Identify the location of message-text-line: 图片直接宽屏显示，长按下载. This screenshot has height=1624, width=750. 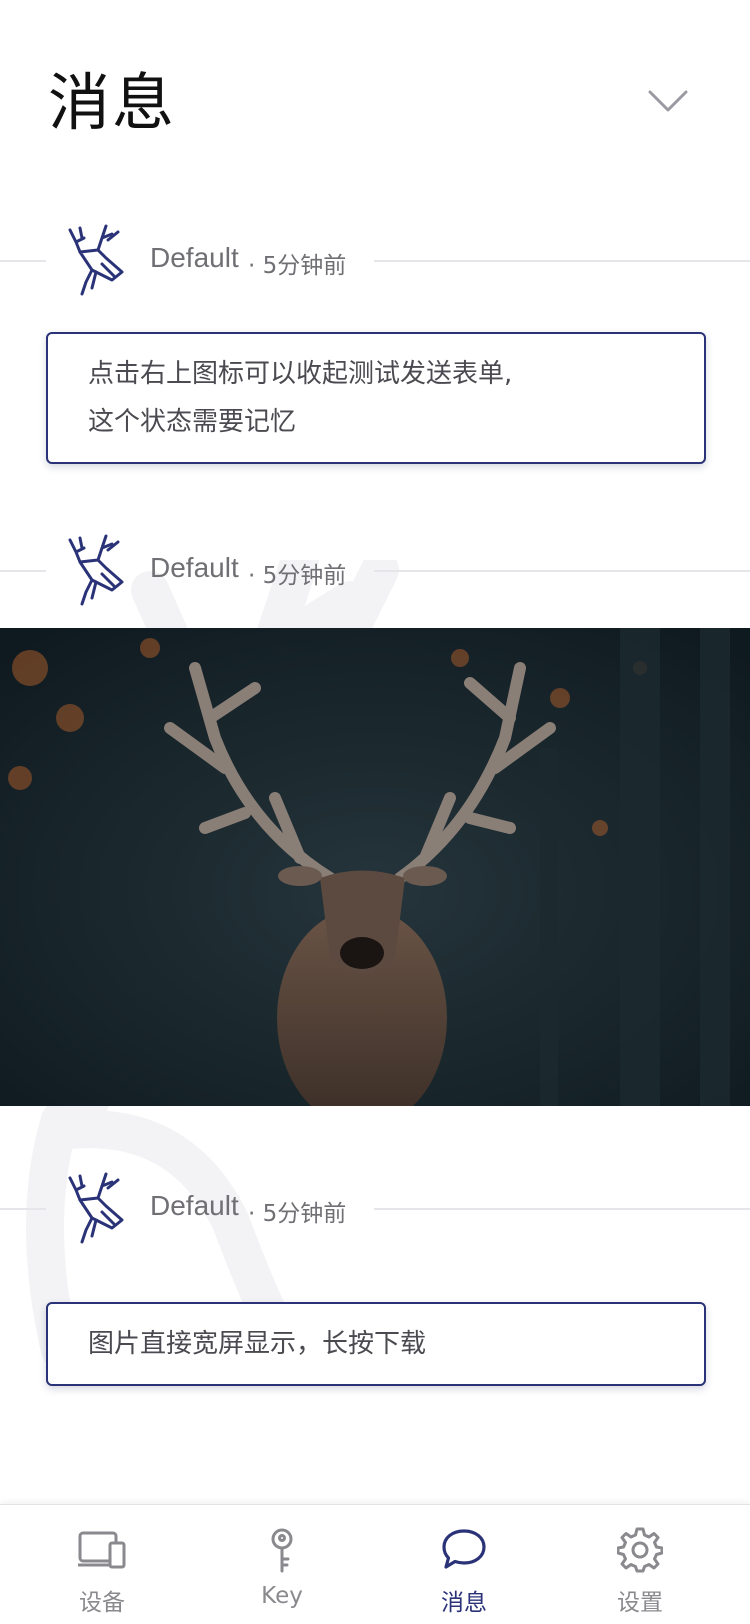
(257, 1344).